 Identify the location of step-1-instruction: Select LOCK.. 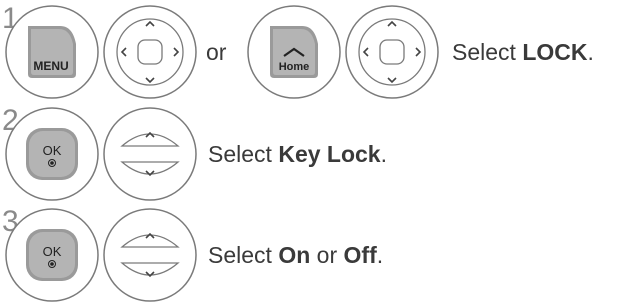
(523, 52).